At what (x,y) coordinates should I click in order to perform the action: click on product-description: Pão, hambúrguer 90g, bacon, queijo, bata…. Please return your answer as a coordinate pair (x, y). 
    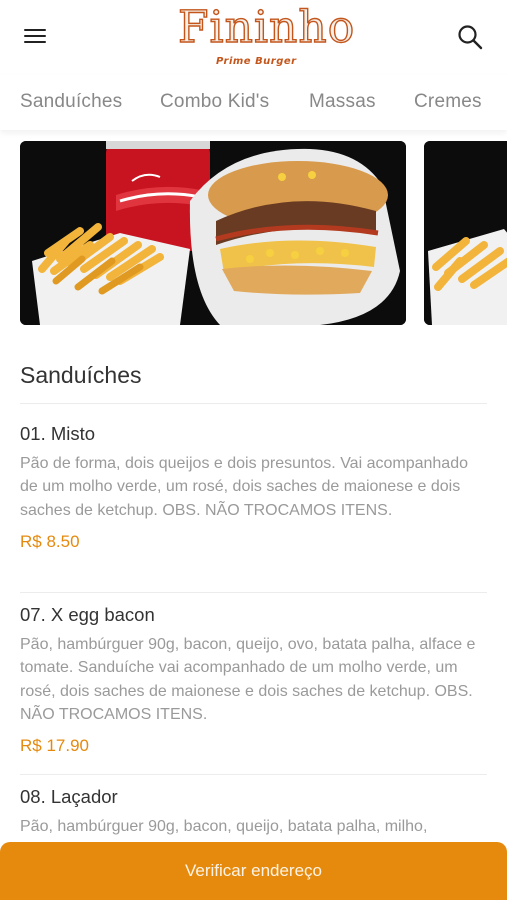
    Looking at the image, I should click on (224, 826).